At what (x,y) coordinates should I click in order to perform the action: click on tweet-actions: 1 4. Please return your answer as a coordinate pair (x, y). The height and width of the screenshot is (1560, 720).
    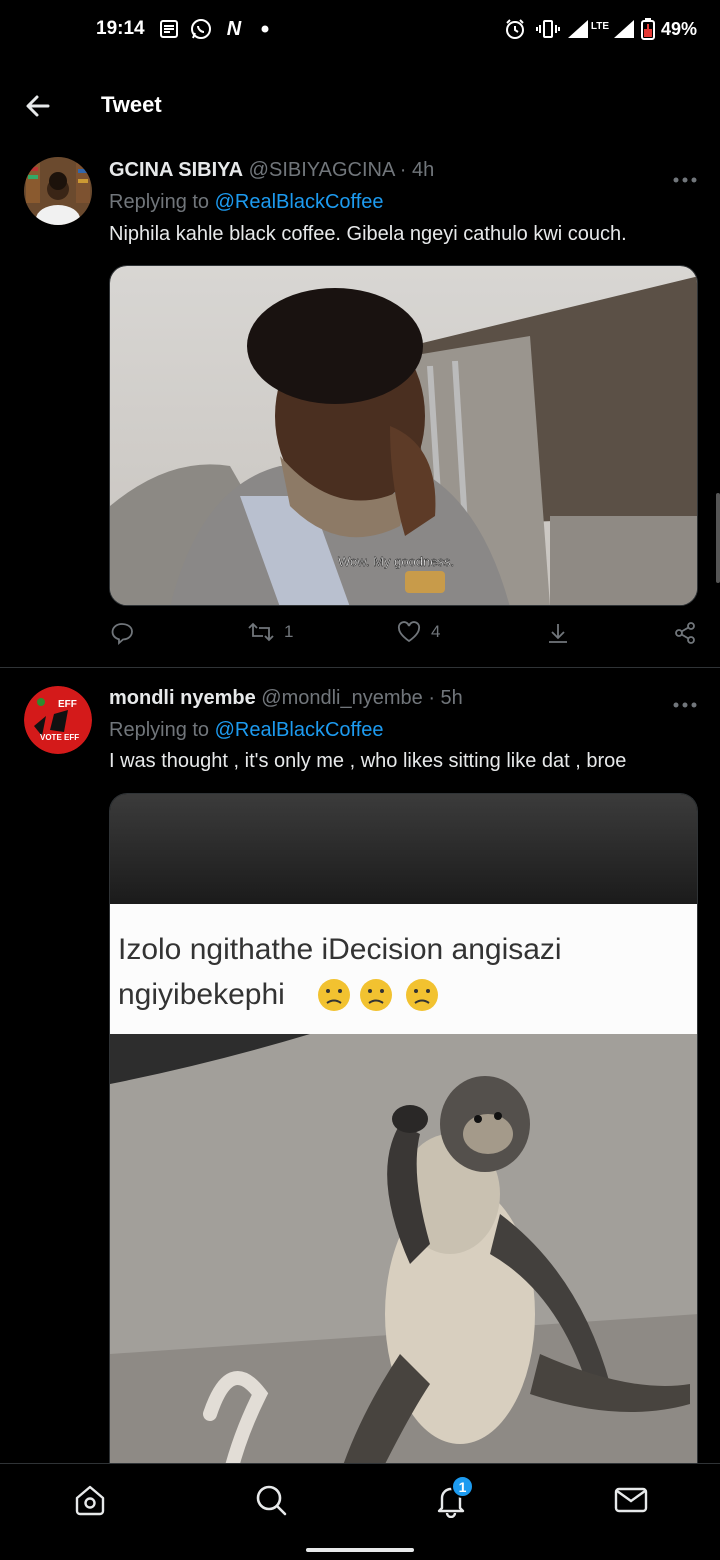
    Looking at the image, I should click on (360, 636).